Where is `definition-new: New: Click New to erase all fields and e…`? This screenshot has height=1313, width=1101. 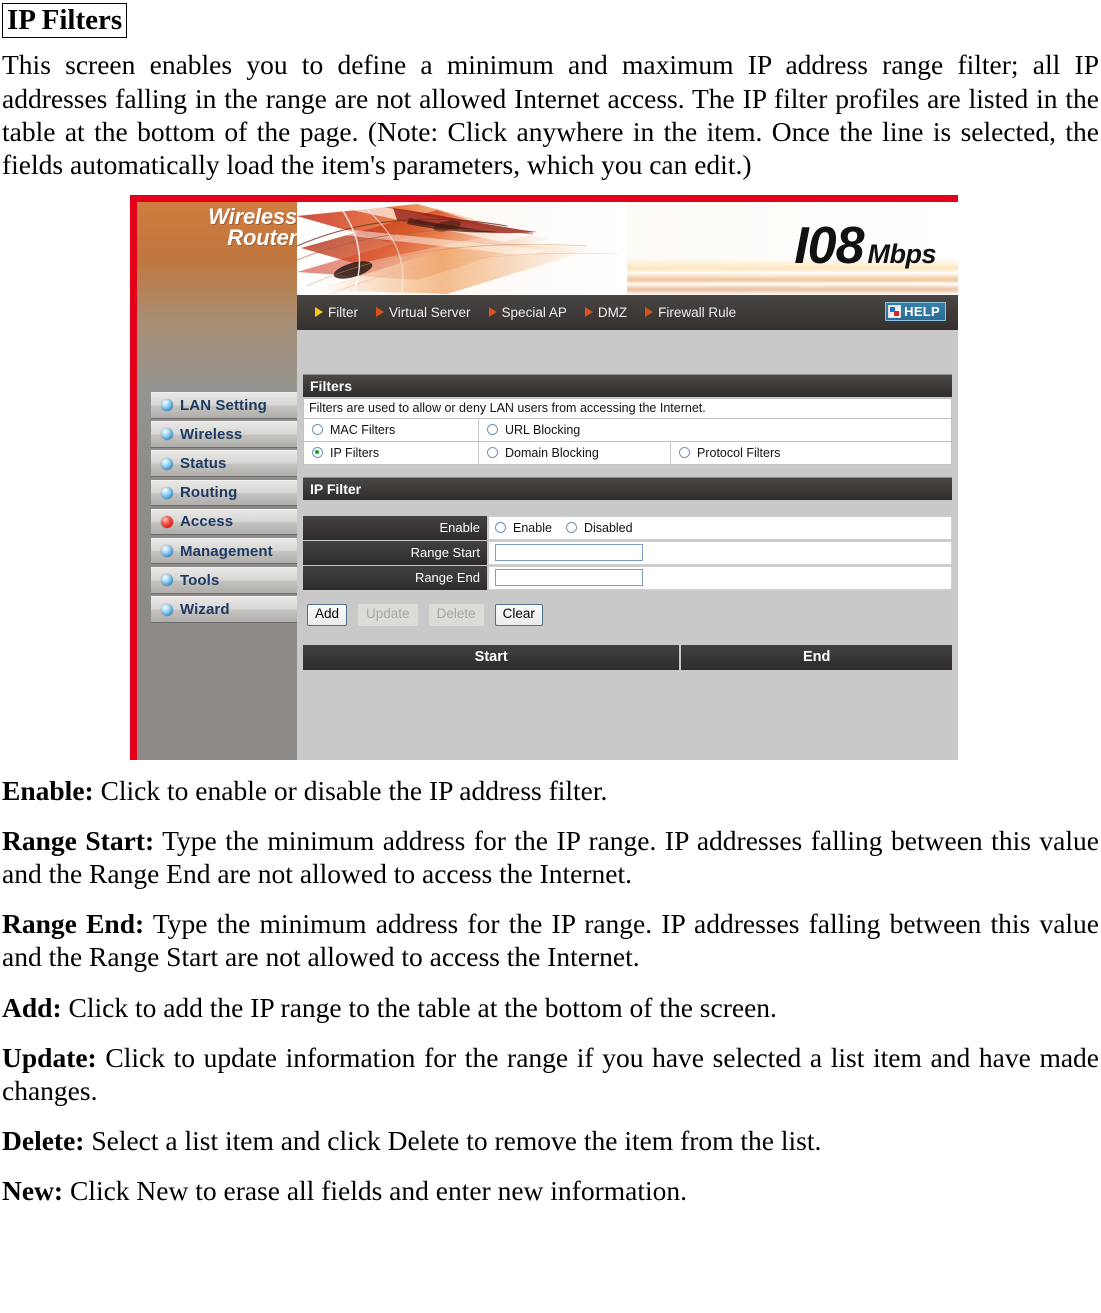
definition-new: New: Click New to erase all fields and e… is located at coordinates (550, 1190).